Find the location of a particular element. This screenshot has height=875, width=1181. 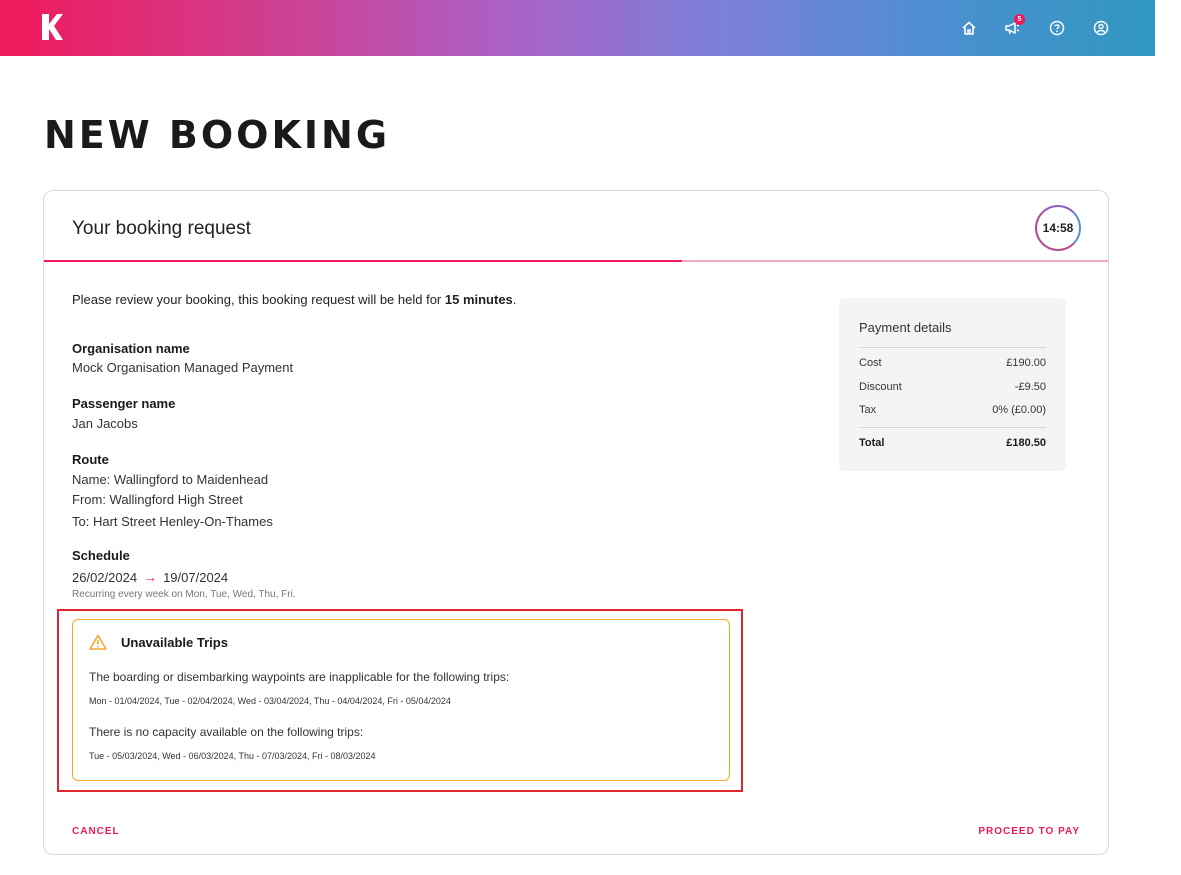

payment-row-label: Tax is located at coordinates (868, 410).